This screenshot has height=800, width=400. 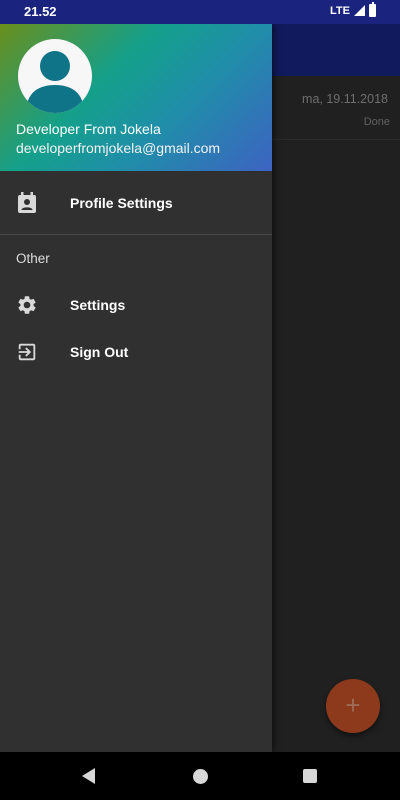 What do you see at coordinates (98, 305) in the screenshot?
I see `menu-item-label: Settings` at bounding box center [98, 305].